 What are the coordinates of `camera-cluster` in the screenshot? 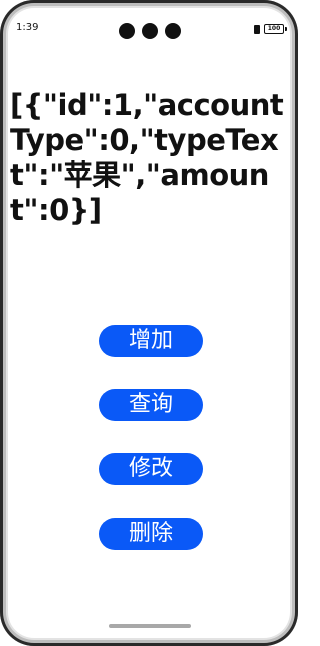 It's located at (150, 32).